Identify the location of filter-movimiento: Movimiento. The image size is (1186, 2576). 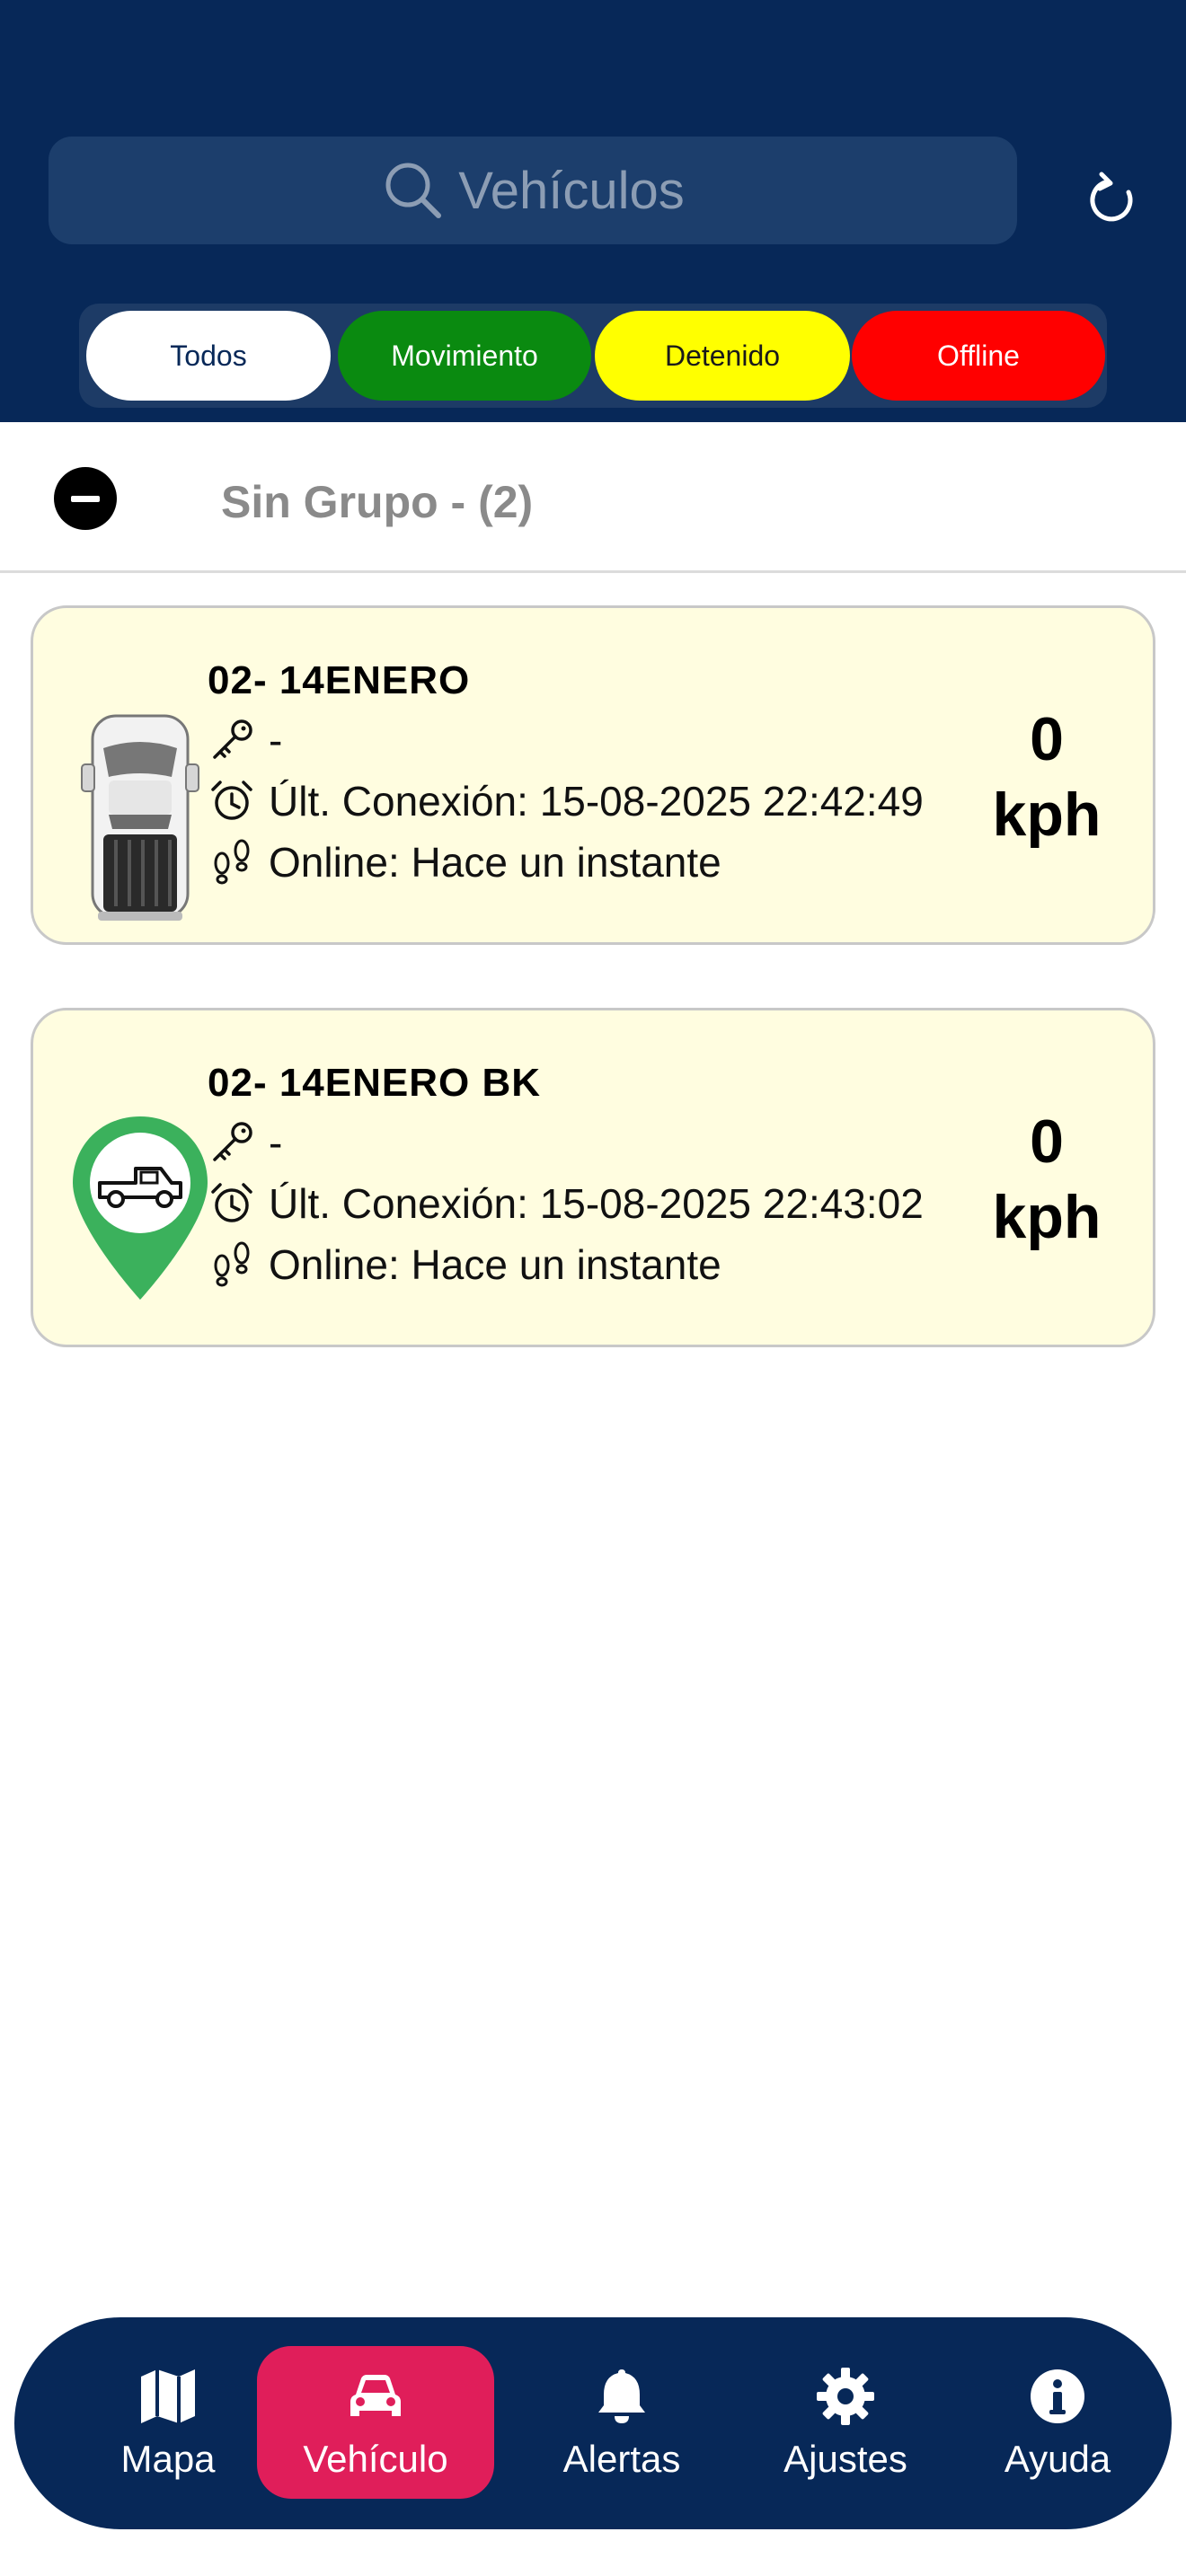
(464, 356).